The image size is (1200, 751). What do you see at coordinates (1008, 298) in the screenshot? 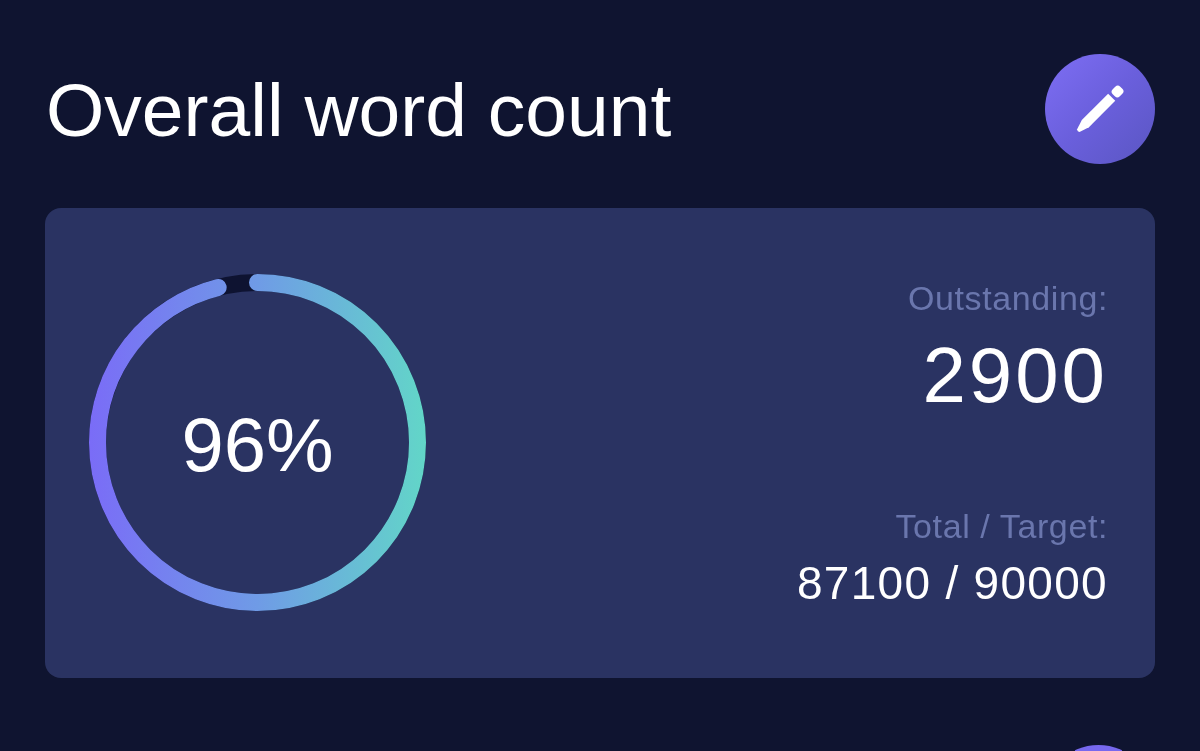
I see `stat-label: Outstanding:` at bounding box center [1008, 298].